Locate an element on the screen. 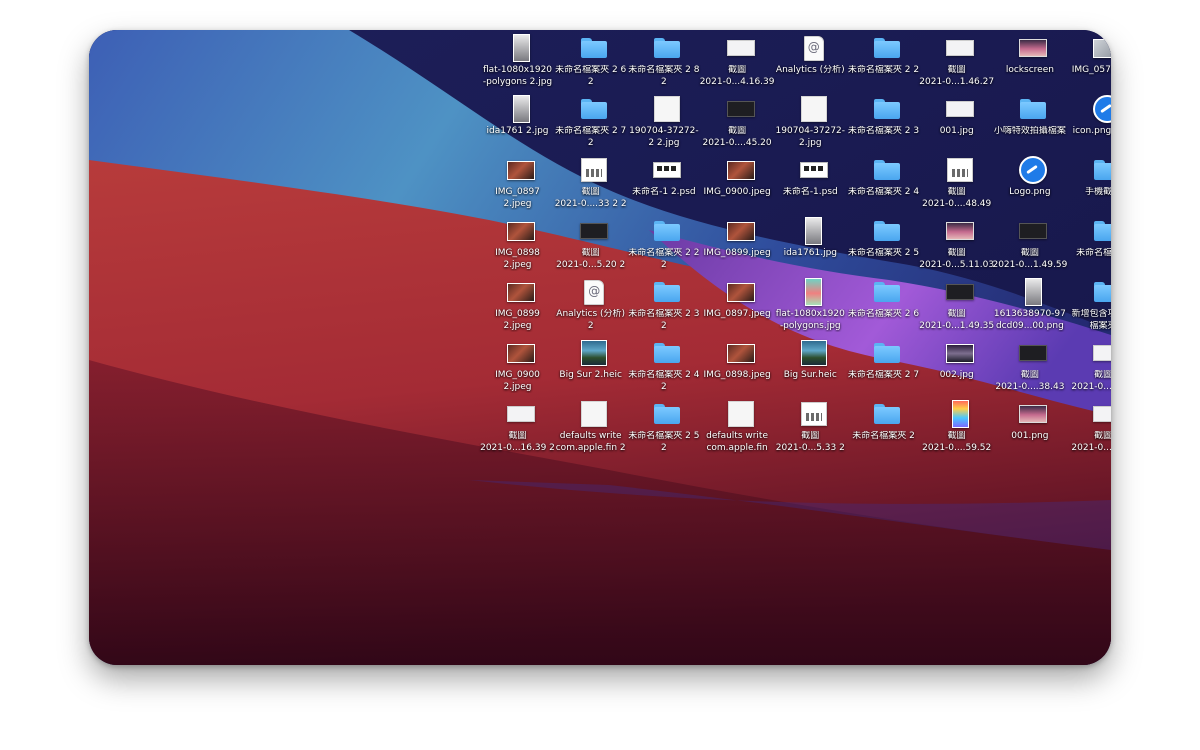  desktop-file-item: 190704-37272- 2 2.jpg is located at coordinates (666, 125).